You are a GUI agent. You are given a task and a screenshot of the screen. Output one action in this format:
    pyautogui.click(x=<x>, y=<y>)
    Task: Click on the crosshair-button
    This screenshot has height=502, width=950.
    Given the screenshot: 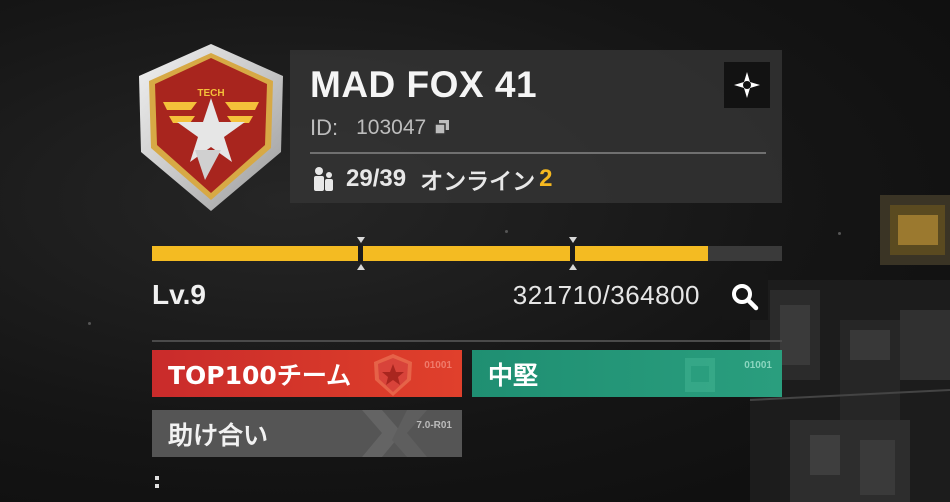 What is the action you would take?
    pyautogui.click(x=747, y=85)
    